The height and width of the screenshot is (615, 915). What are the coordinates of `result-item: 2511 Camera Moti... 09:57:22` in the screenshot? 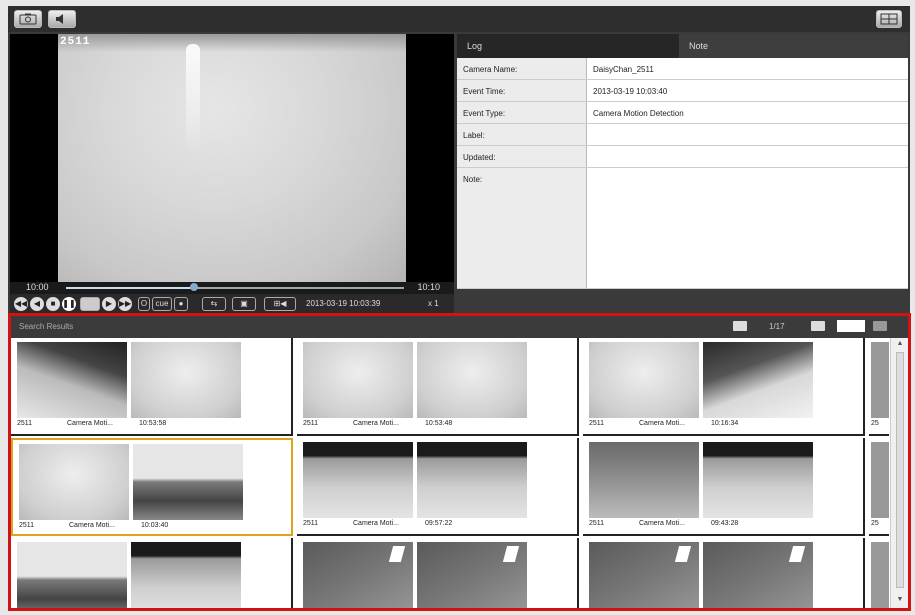 It's located at (438, 487).